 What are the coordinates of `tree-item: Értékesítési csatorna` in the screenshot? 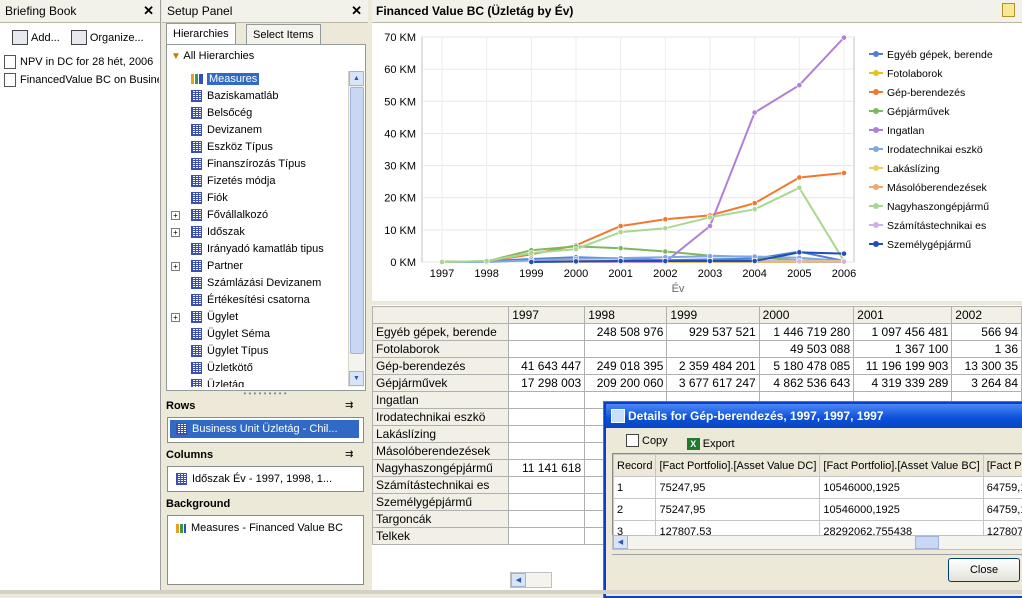 It's located at (240, 300).